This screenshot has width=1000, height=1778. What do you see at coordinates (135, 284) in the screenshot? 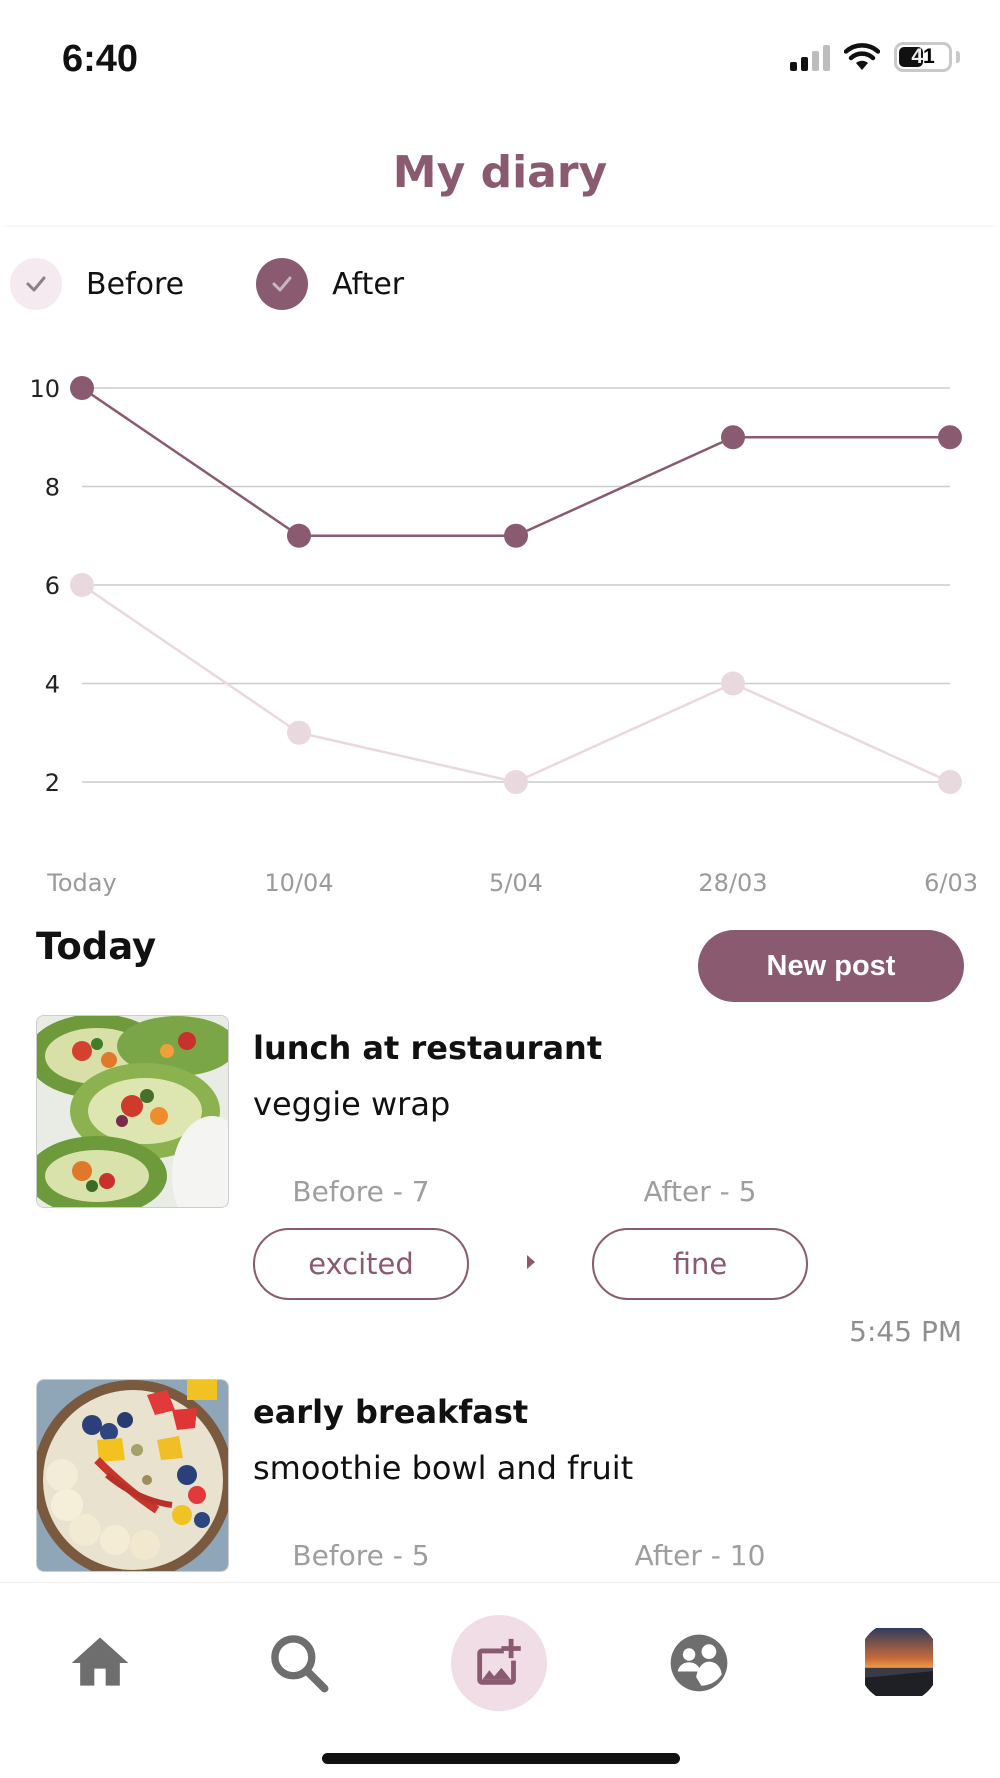
I see `legend-label-before: Before` at bounding box center [135, 284].